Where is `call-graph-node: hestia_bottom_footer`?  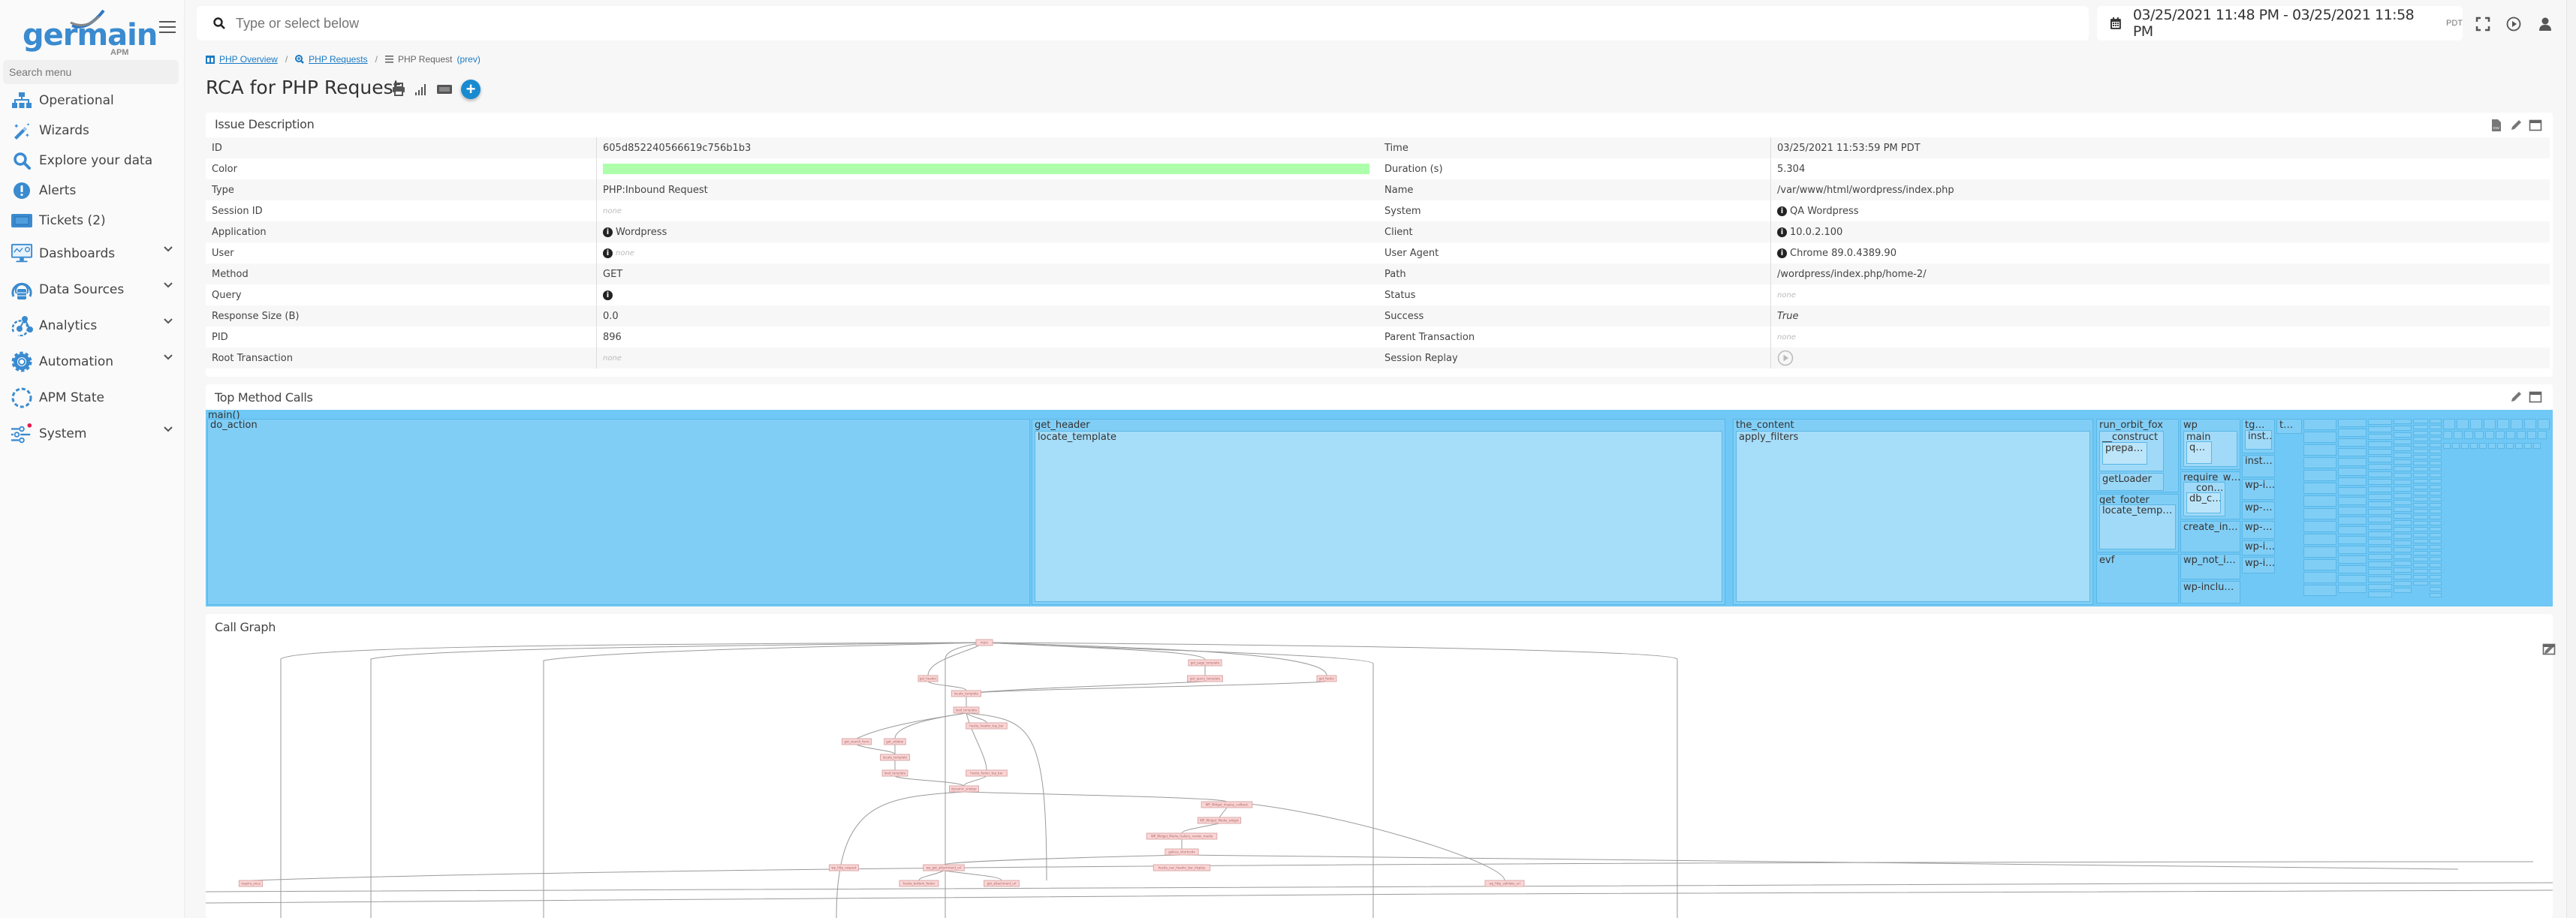 call-graph-node: hestia_bottom_footer is located at coordinates (919, 883).